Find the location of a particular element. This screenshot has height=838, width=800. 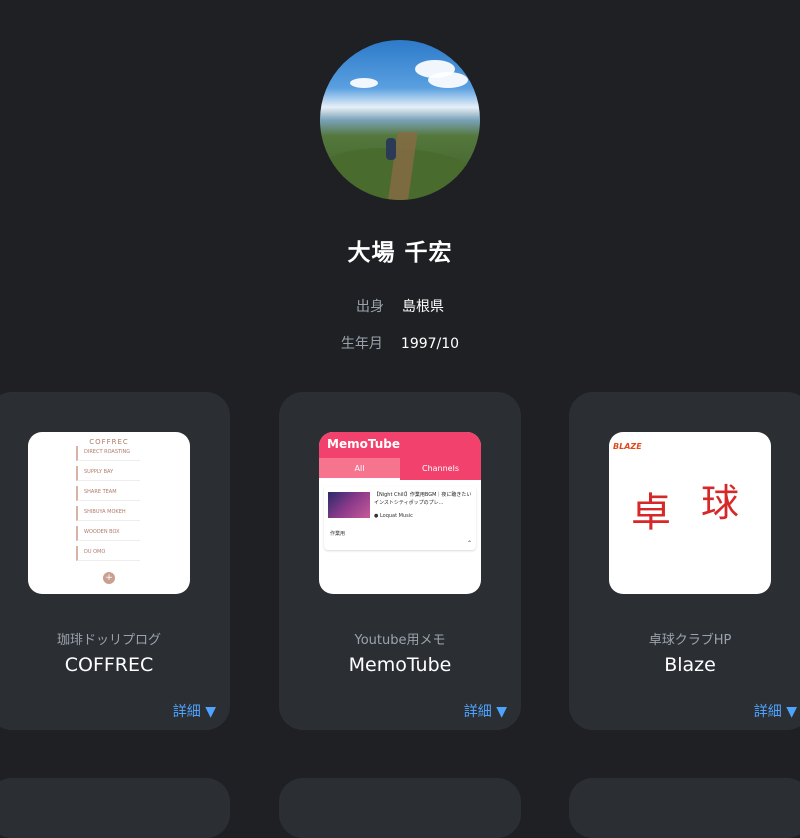

blaze-thumbnail: BLAZE 卓 球 強く、楽しく、騒がしく is located at coordinates (690, 513).